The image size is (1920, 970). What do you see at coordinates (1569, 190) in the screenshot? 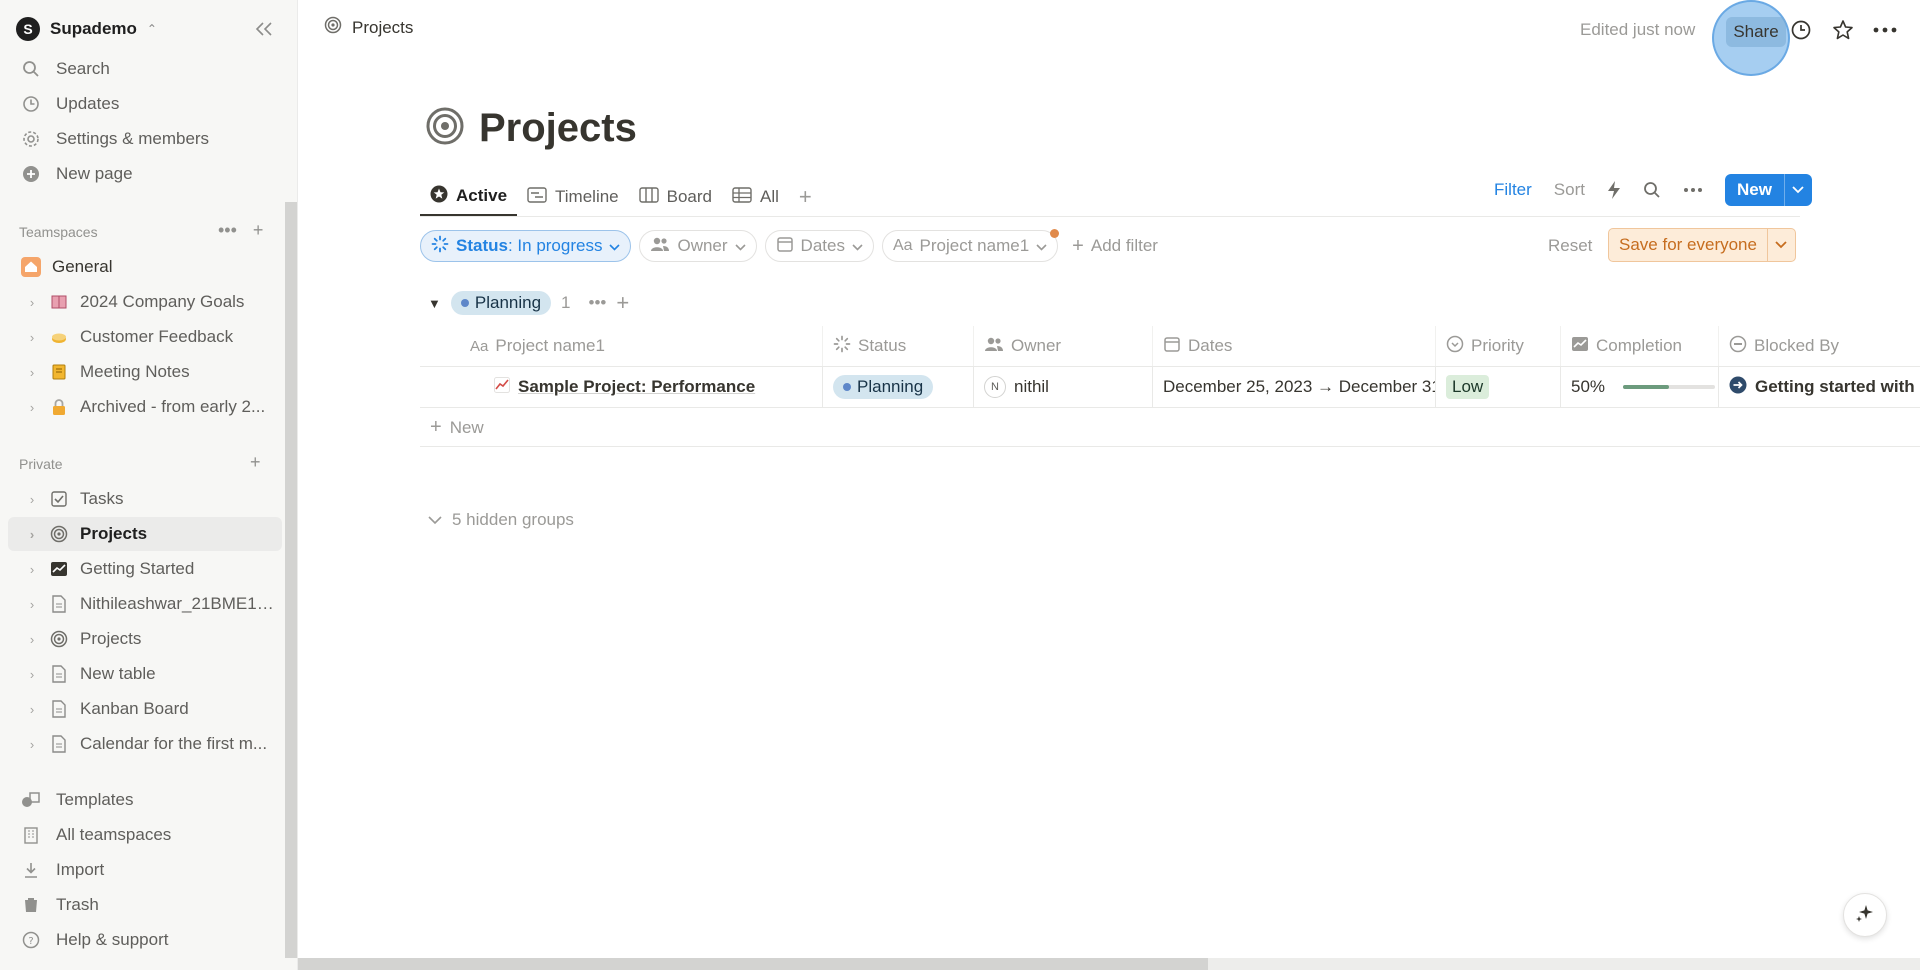
I see `sort-button: Sort` at bounding box center [1569, 190].